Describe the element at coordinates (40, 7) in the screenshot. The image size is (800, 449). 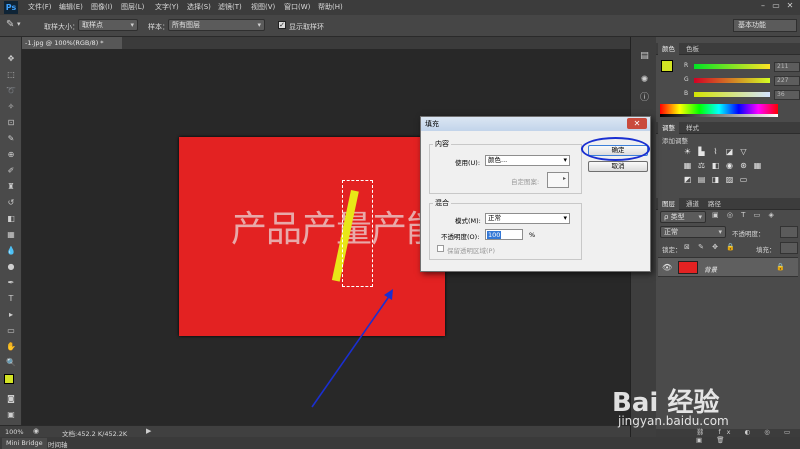
I see `menu-file: 文件(F)` at that location.